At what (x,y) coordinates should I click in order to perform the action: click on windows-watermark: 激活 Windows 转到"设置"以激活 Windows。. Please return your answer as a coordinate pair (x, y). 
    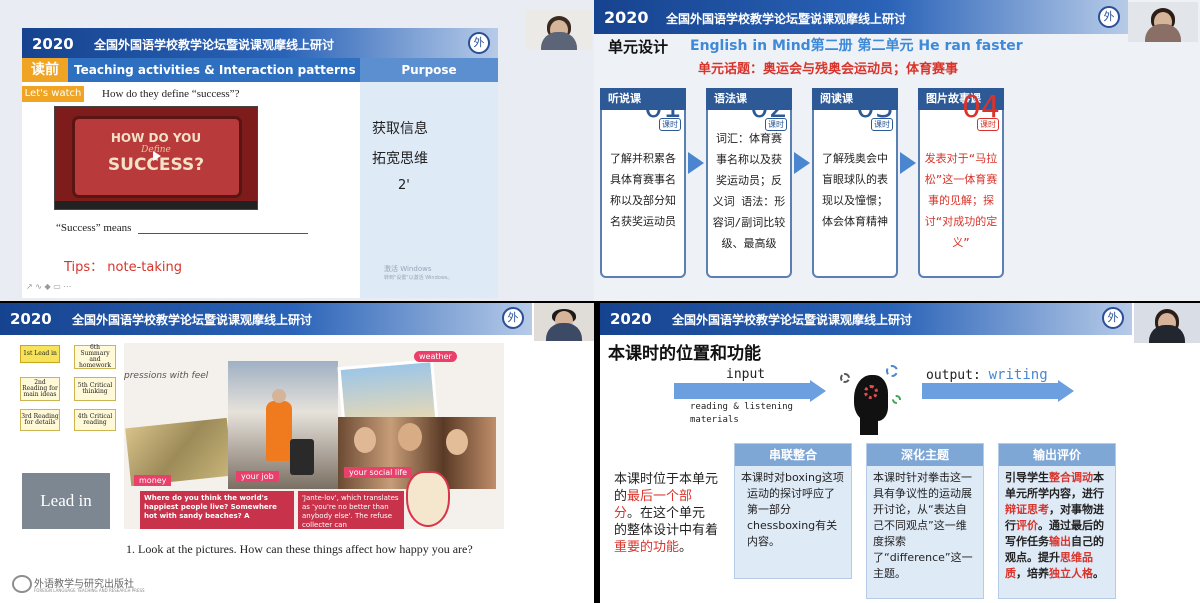
    Looking at the image, I should click on (418, 272).